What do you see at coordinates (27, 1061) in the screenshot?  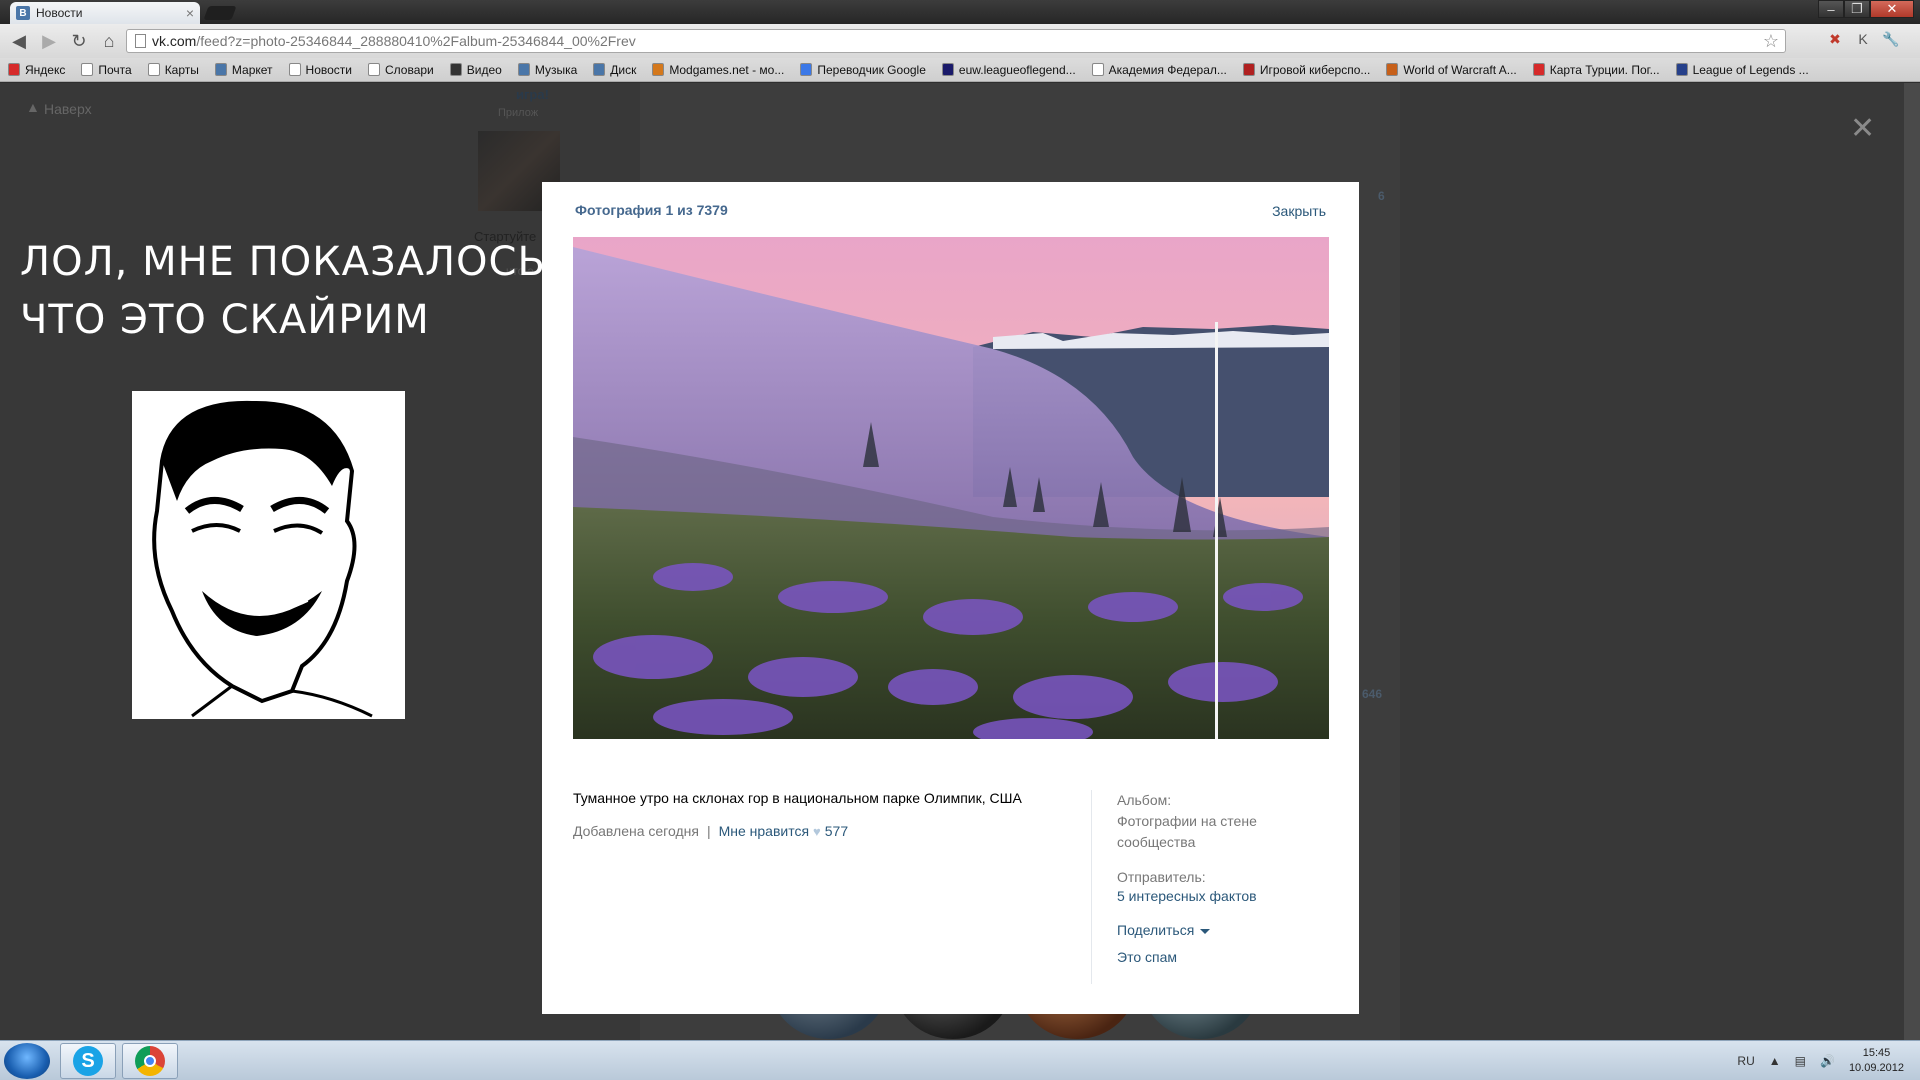 I see `start-button` at bounding box center [27, 1061].